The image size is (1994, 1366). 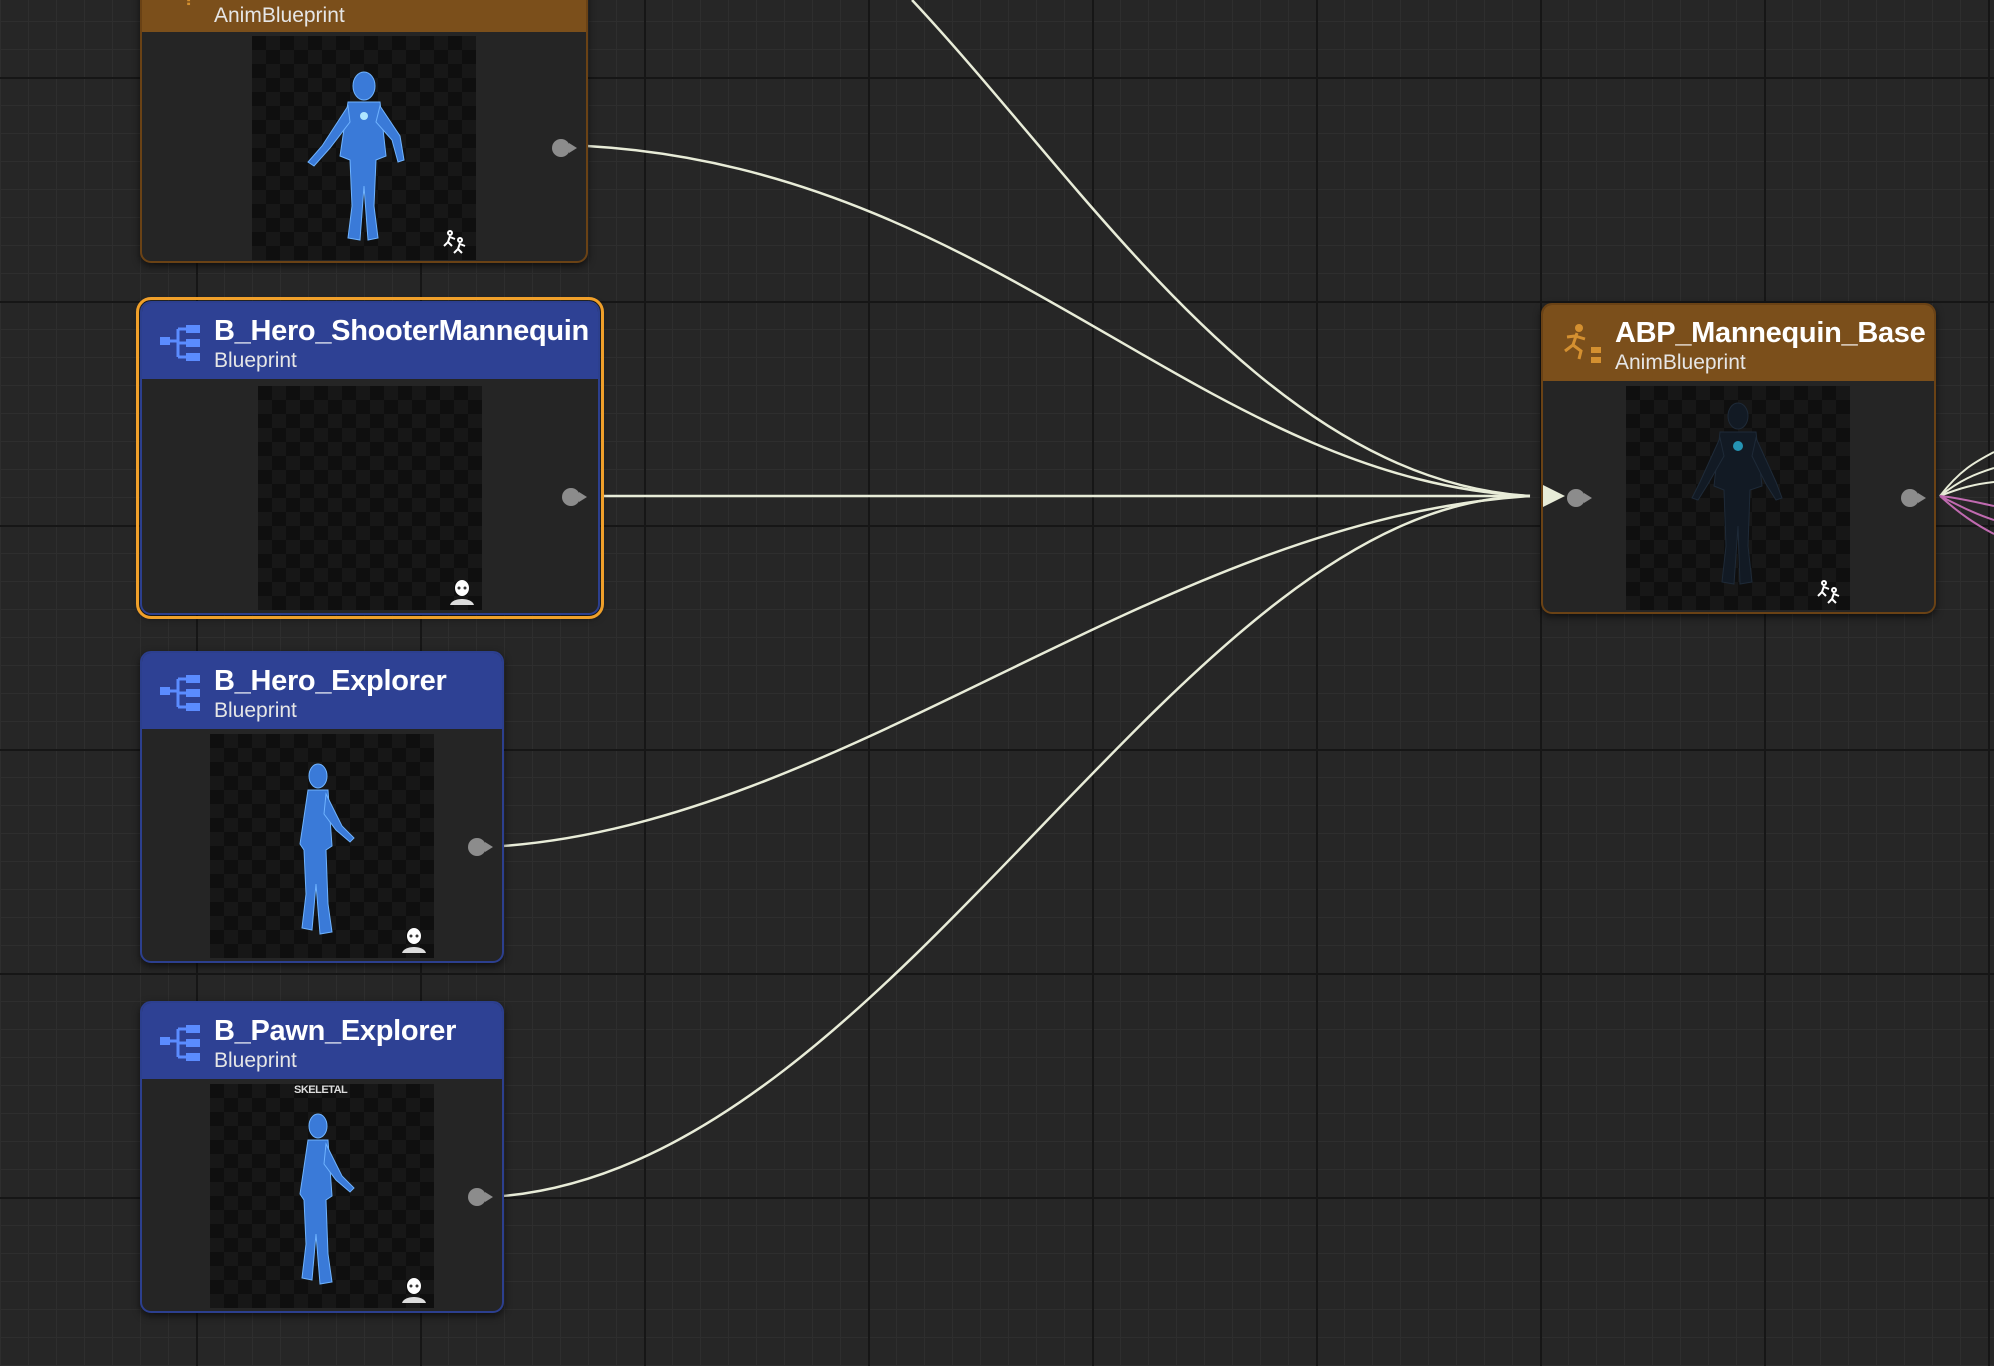 What do you see at coordinates (1770, 333) in the screenshot?
I see `node-title: ABP_Mannequin_Base` at bounding box center [1770, 333].